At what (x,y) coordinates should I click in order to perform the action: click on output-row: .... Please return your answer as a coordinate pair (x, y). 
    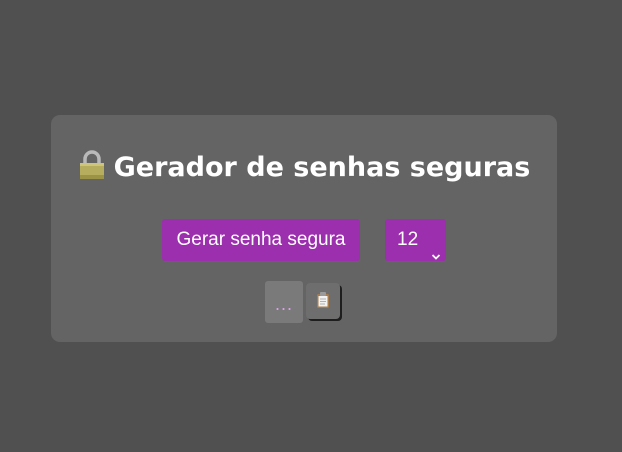
    Looking at the image, I should click on (304, 302).